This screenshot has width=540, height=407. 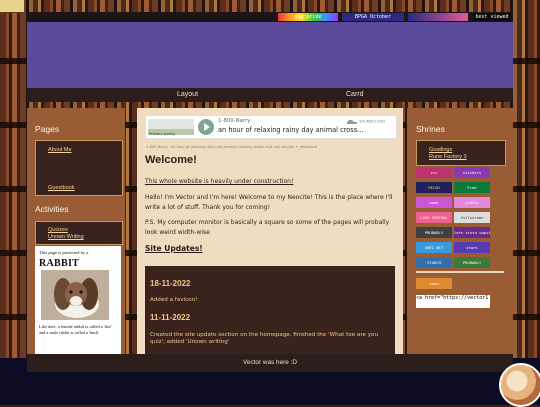 I want to click on stamp-button, so click(x=438, y=17).